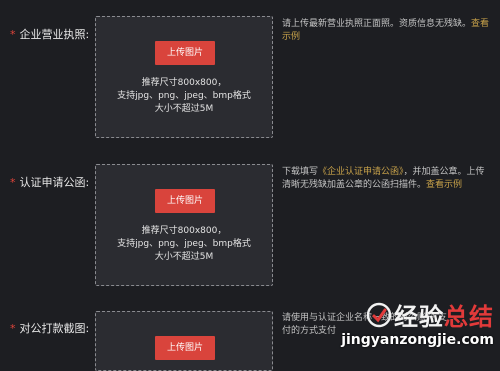 The width and height of the screenshot is (500, 371). I want to click on field-label-text: 认证申请公函:, so click(54, 182).